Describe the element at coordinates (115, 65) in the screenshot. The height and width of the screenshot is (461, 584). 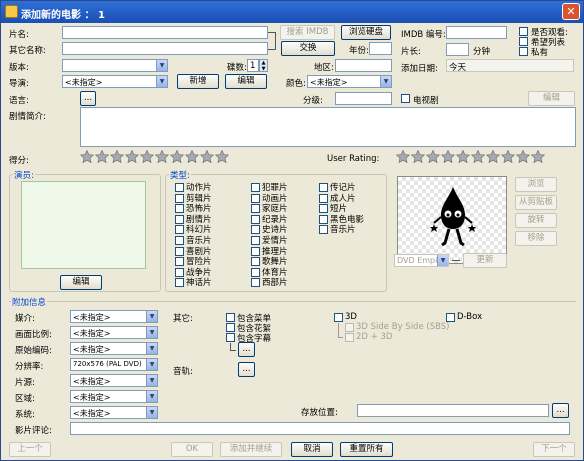
I see `edition-select: ▼` at that location.